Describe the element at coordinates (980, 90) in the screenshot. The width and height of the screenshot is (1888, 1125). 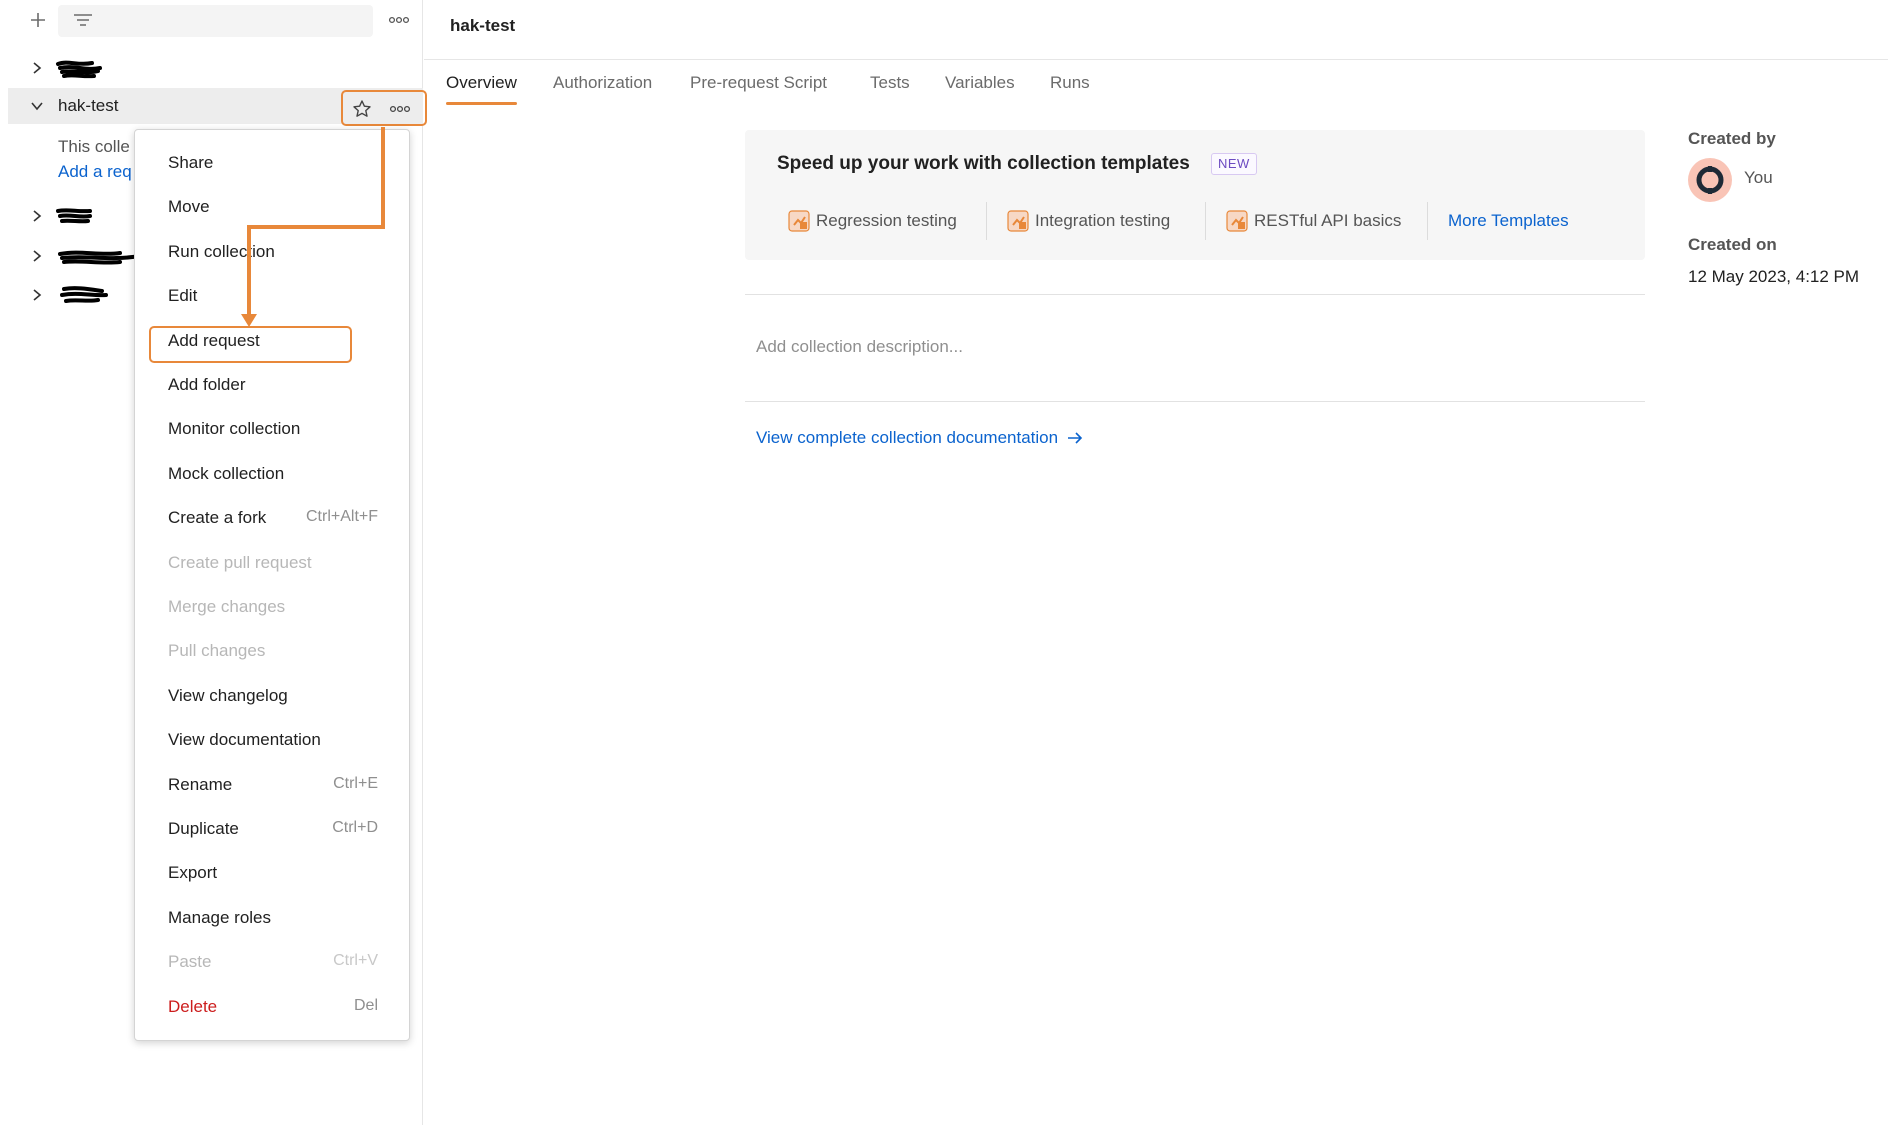
I see `tab-variables: Variables` at that location.